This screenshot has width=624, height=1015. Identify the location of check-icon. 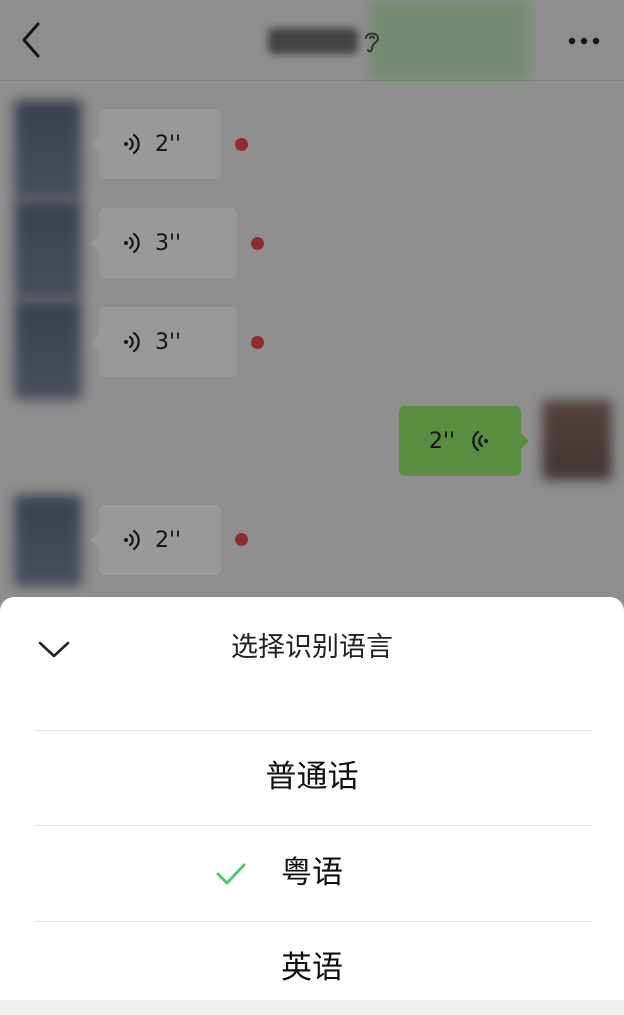
(231, 874).